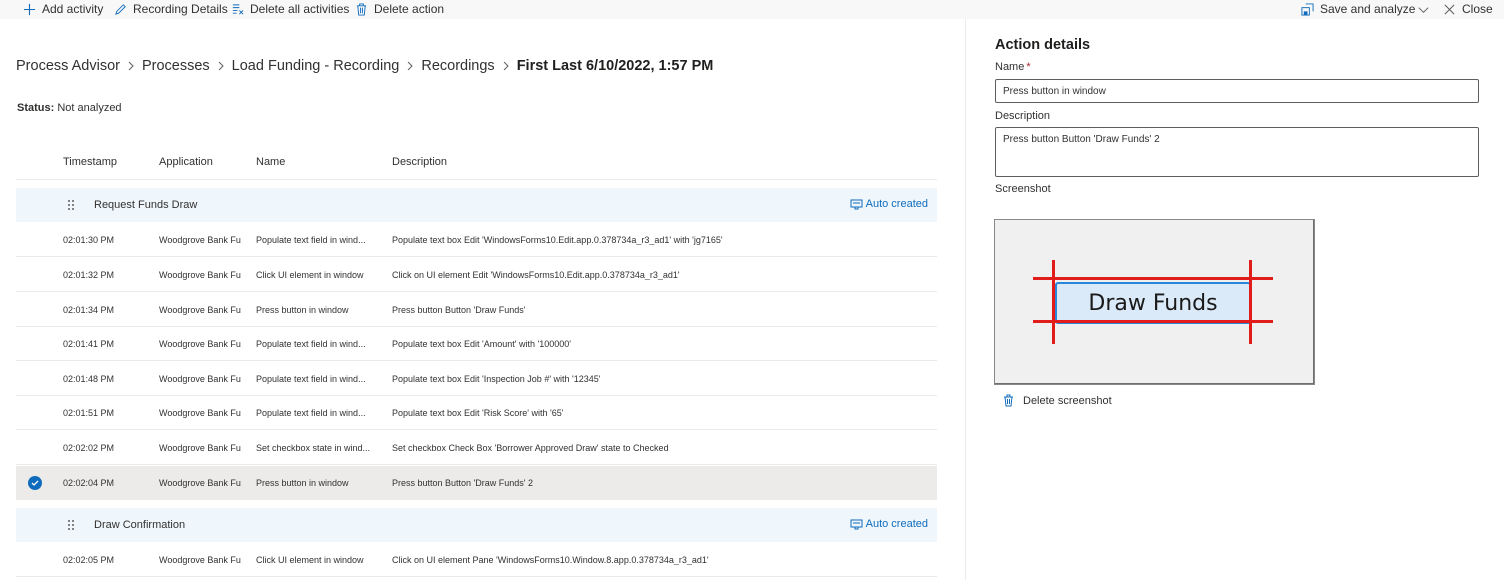  What do you see at coordinates (1449, 9) in the screenshot?
I see `close-icon` at bounding box center [1449, 9].